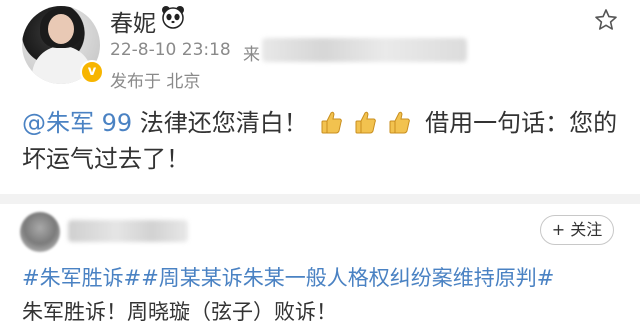 This screenshot has height=334, width=640. Describe the element at coordinates (320, 199) in the screenshot. I see `section-divider` at that location.